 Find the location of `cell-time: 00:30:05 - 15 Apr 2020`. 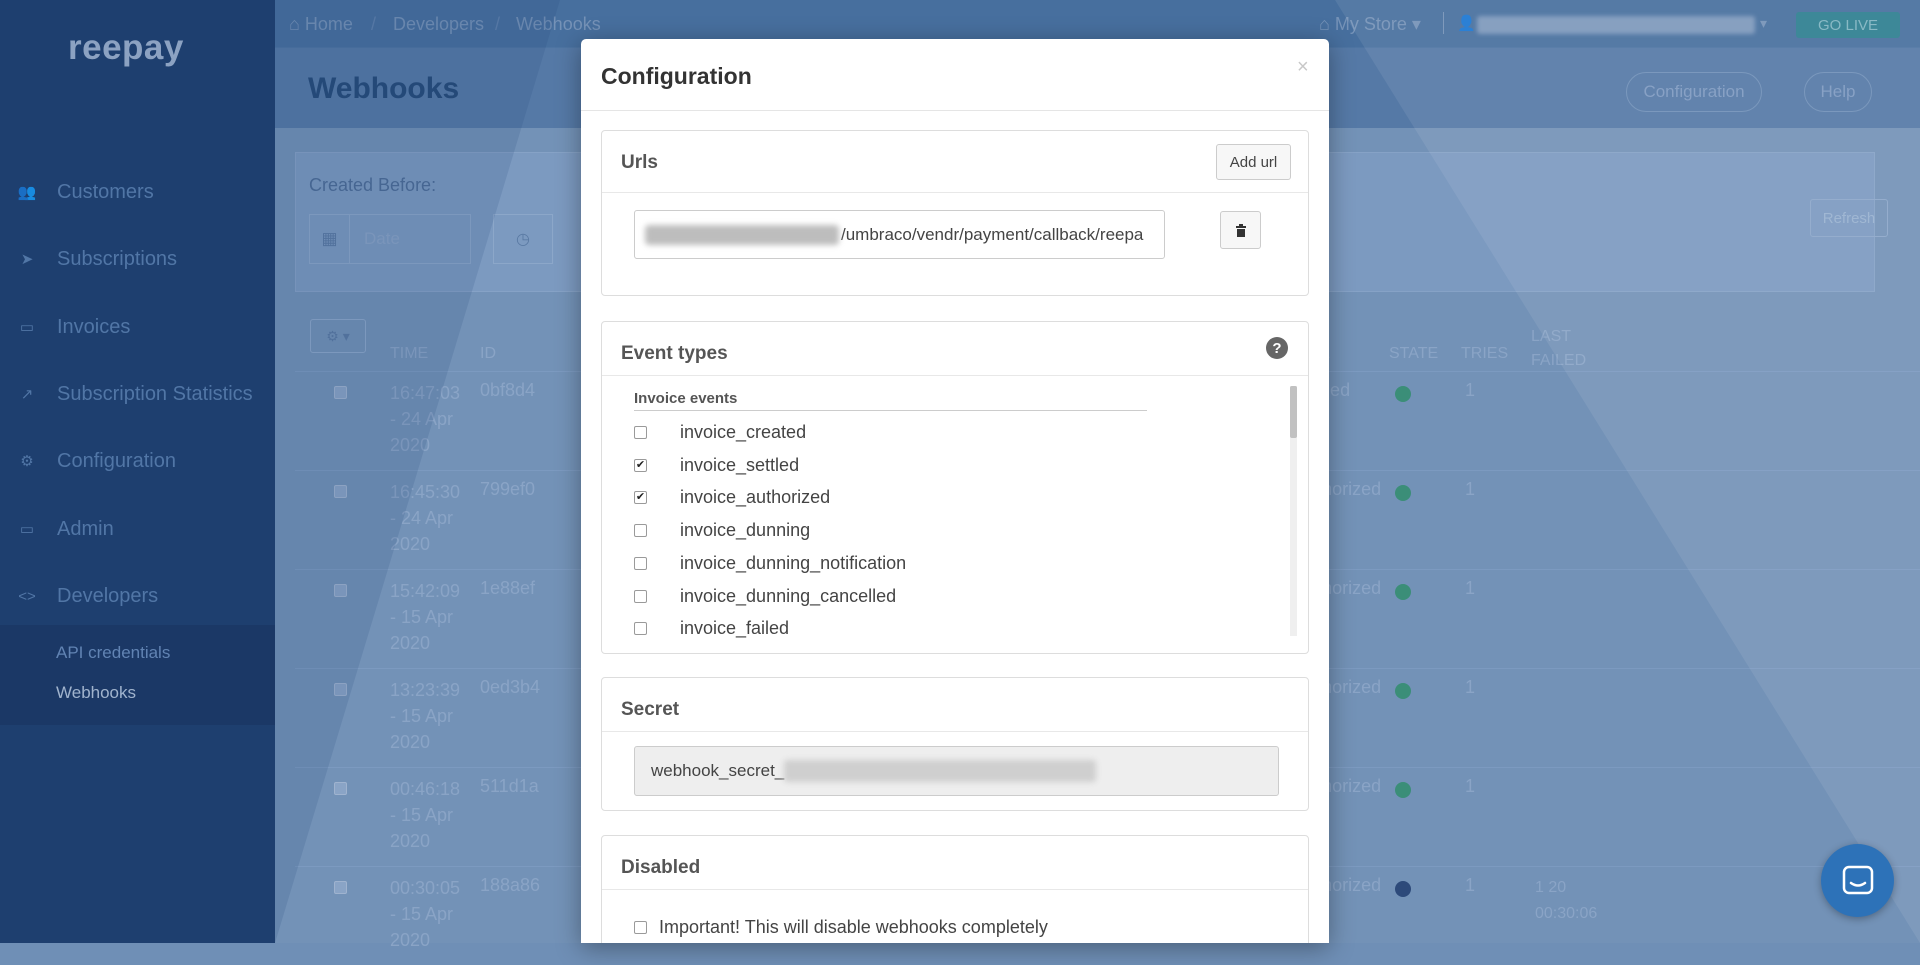

cell-time: 00:30:05 - 15 Apr 2020 is located at coordinates (425, 914).